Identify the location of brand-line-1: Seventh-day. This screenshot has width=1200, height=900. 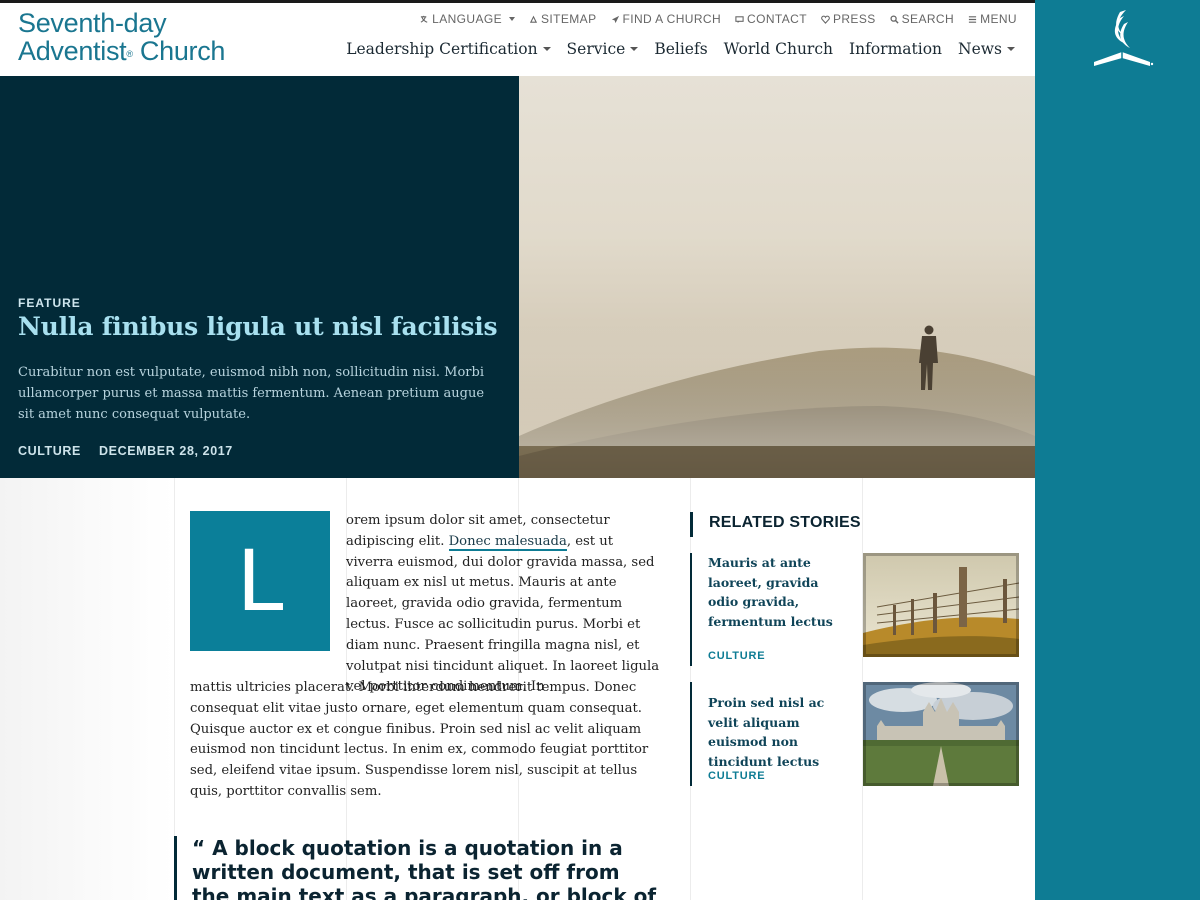
(92, 23).